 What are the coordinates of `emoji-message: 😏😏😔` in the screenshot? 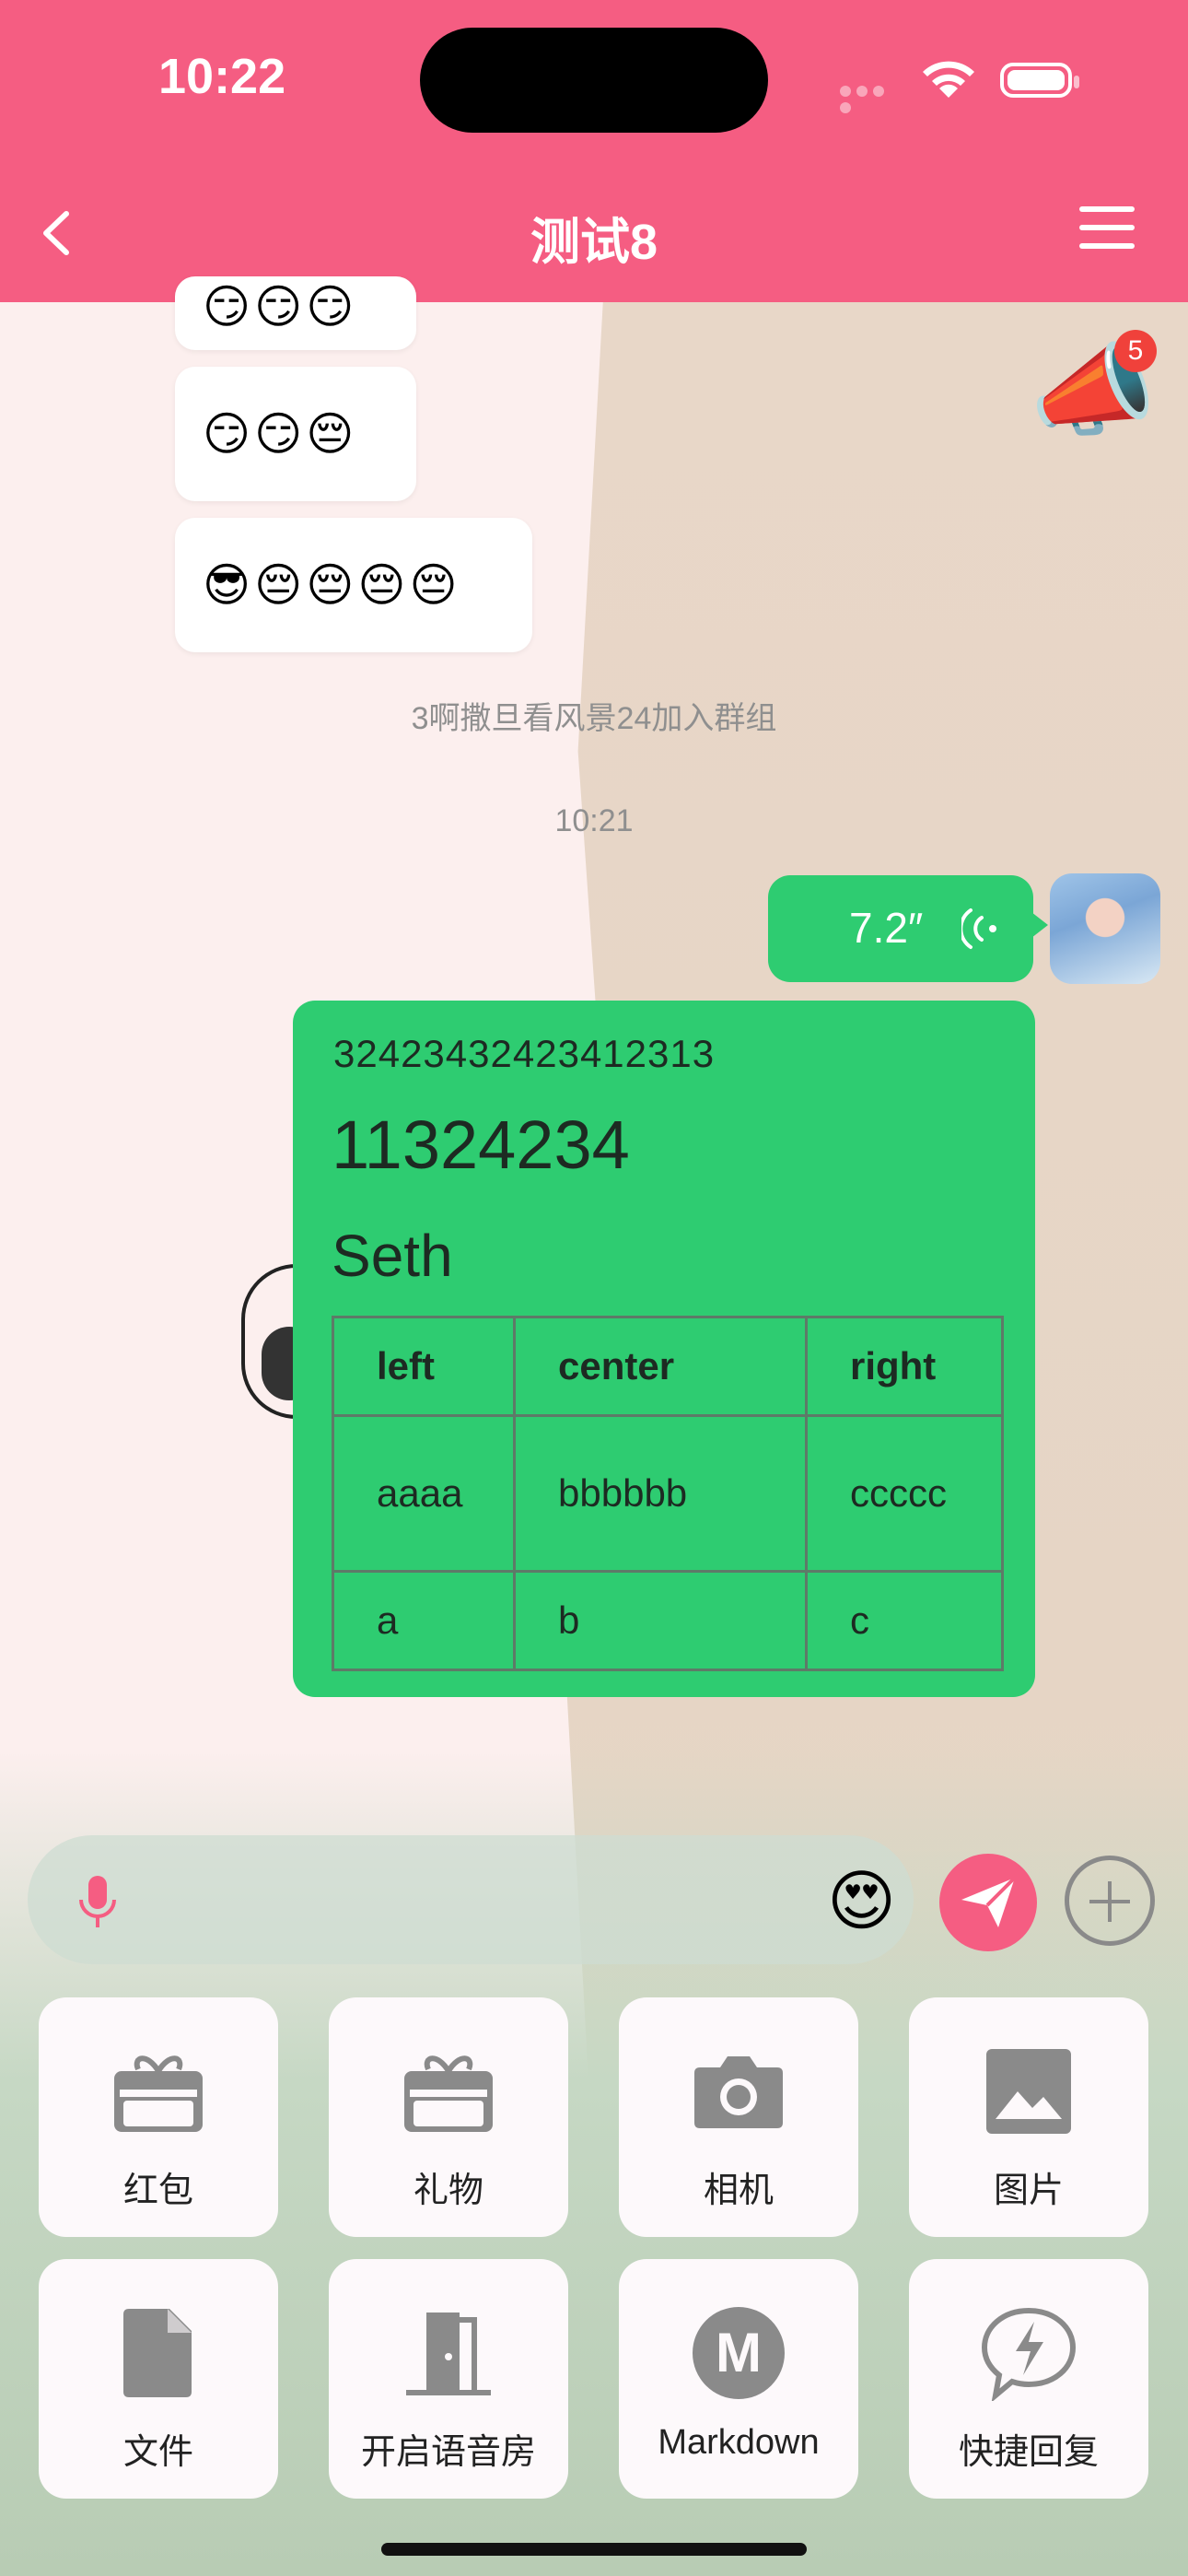 It's located at (295, 434).